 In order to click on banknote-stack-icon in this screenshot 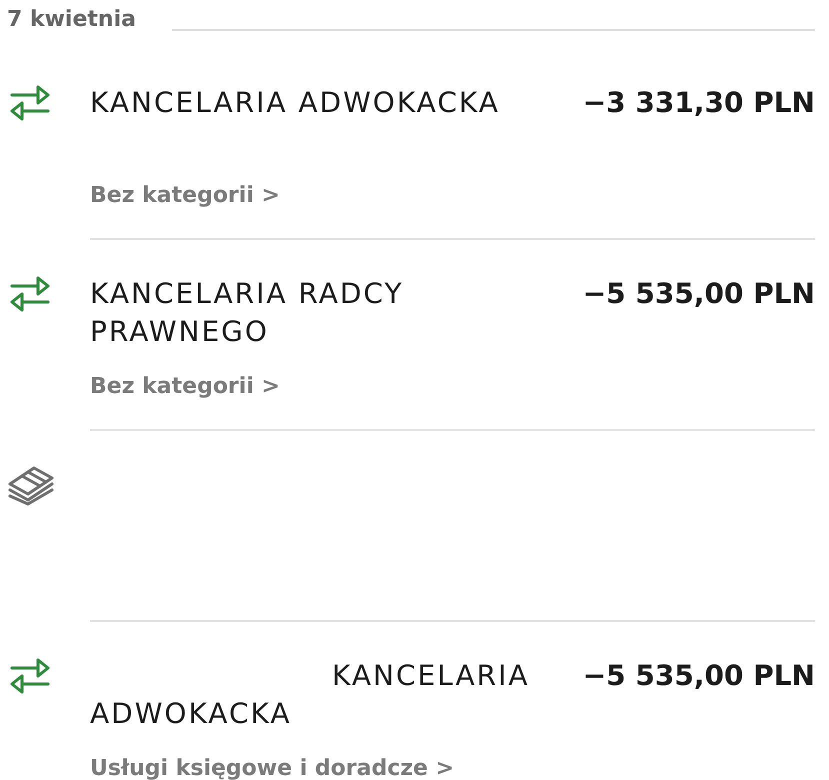, I will do `click(31, 485)`.